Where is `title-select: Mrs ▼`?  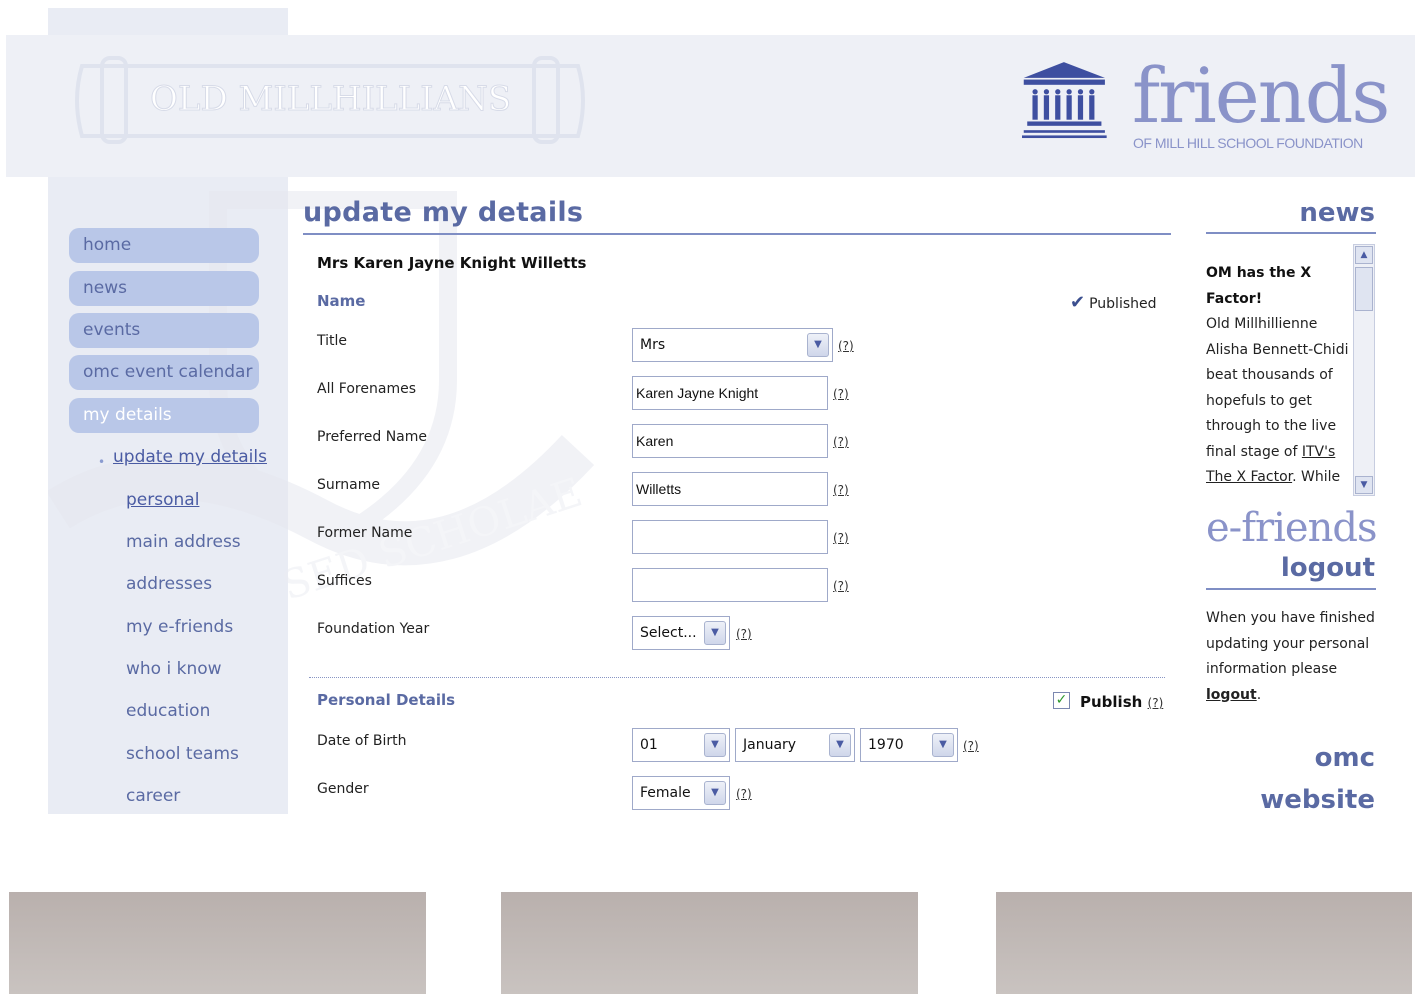
title-select: Mrs ▼ is located at coordinates (732, 345).